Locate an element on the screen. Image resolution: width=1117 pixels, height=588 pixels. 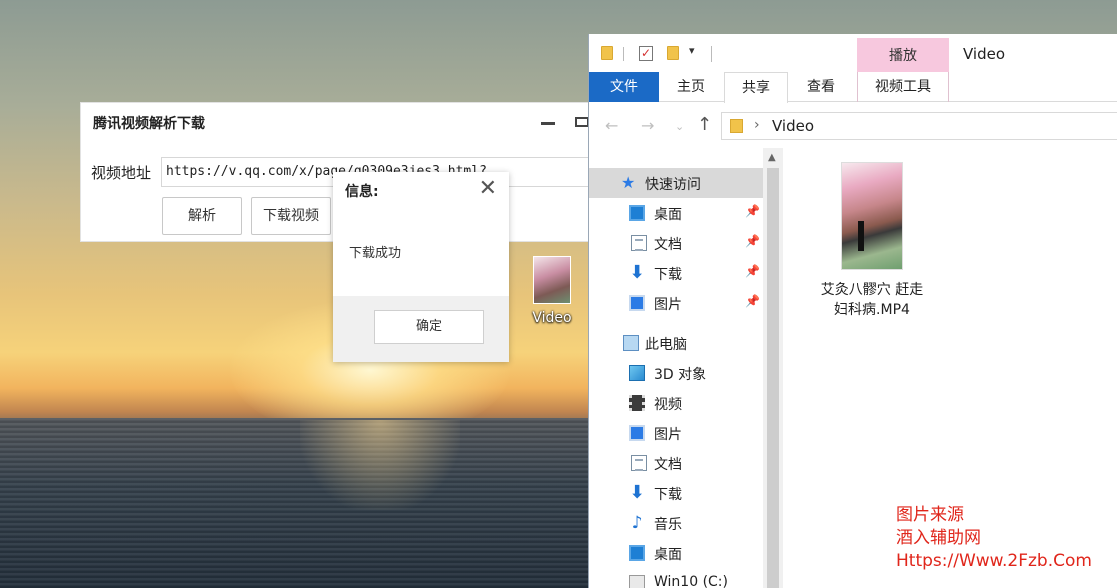
address-row: ← → ⌄ ↑ › Video is located at coordinates (853, 126).